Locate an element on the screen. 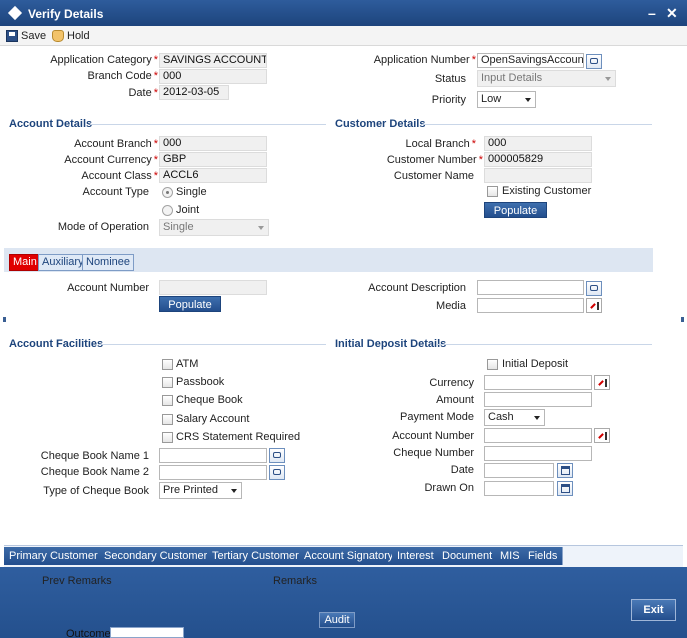 This screenshot has height=638, width=687. prev-remarks-label: Prev Remarks is located at coordinates (77, 581).